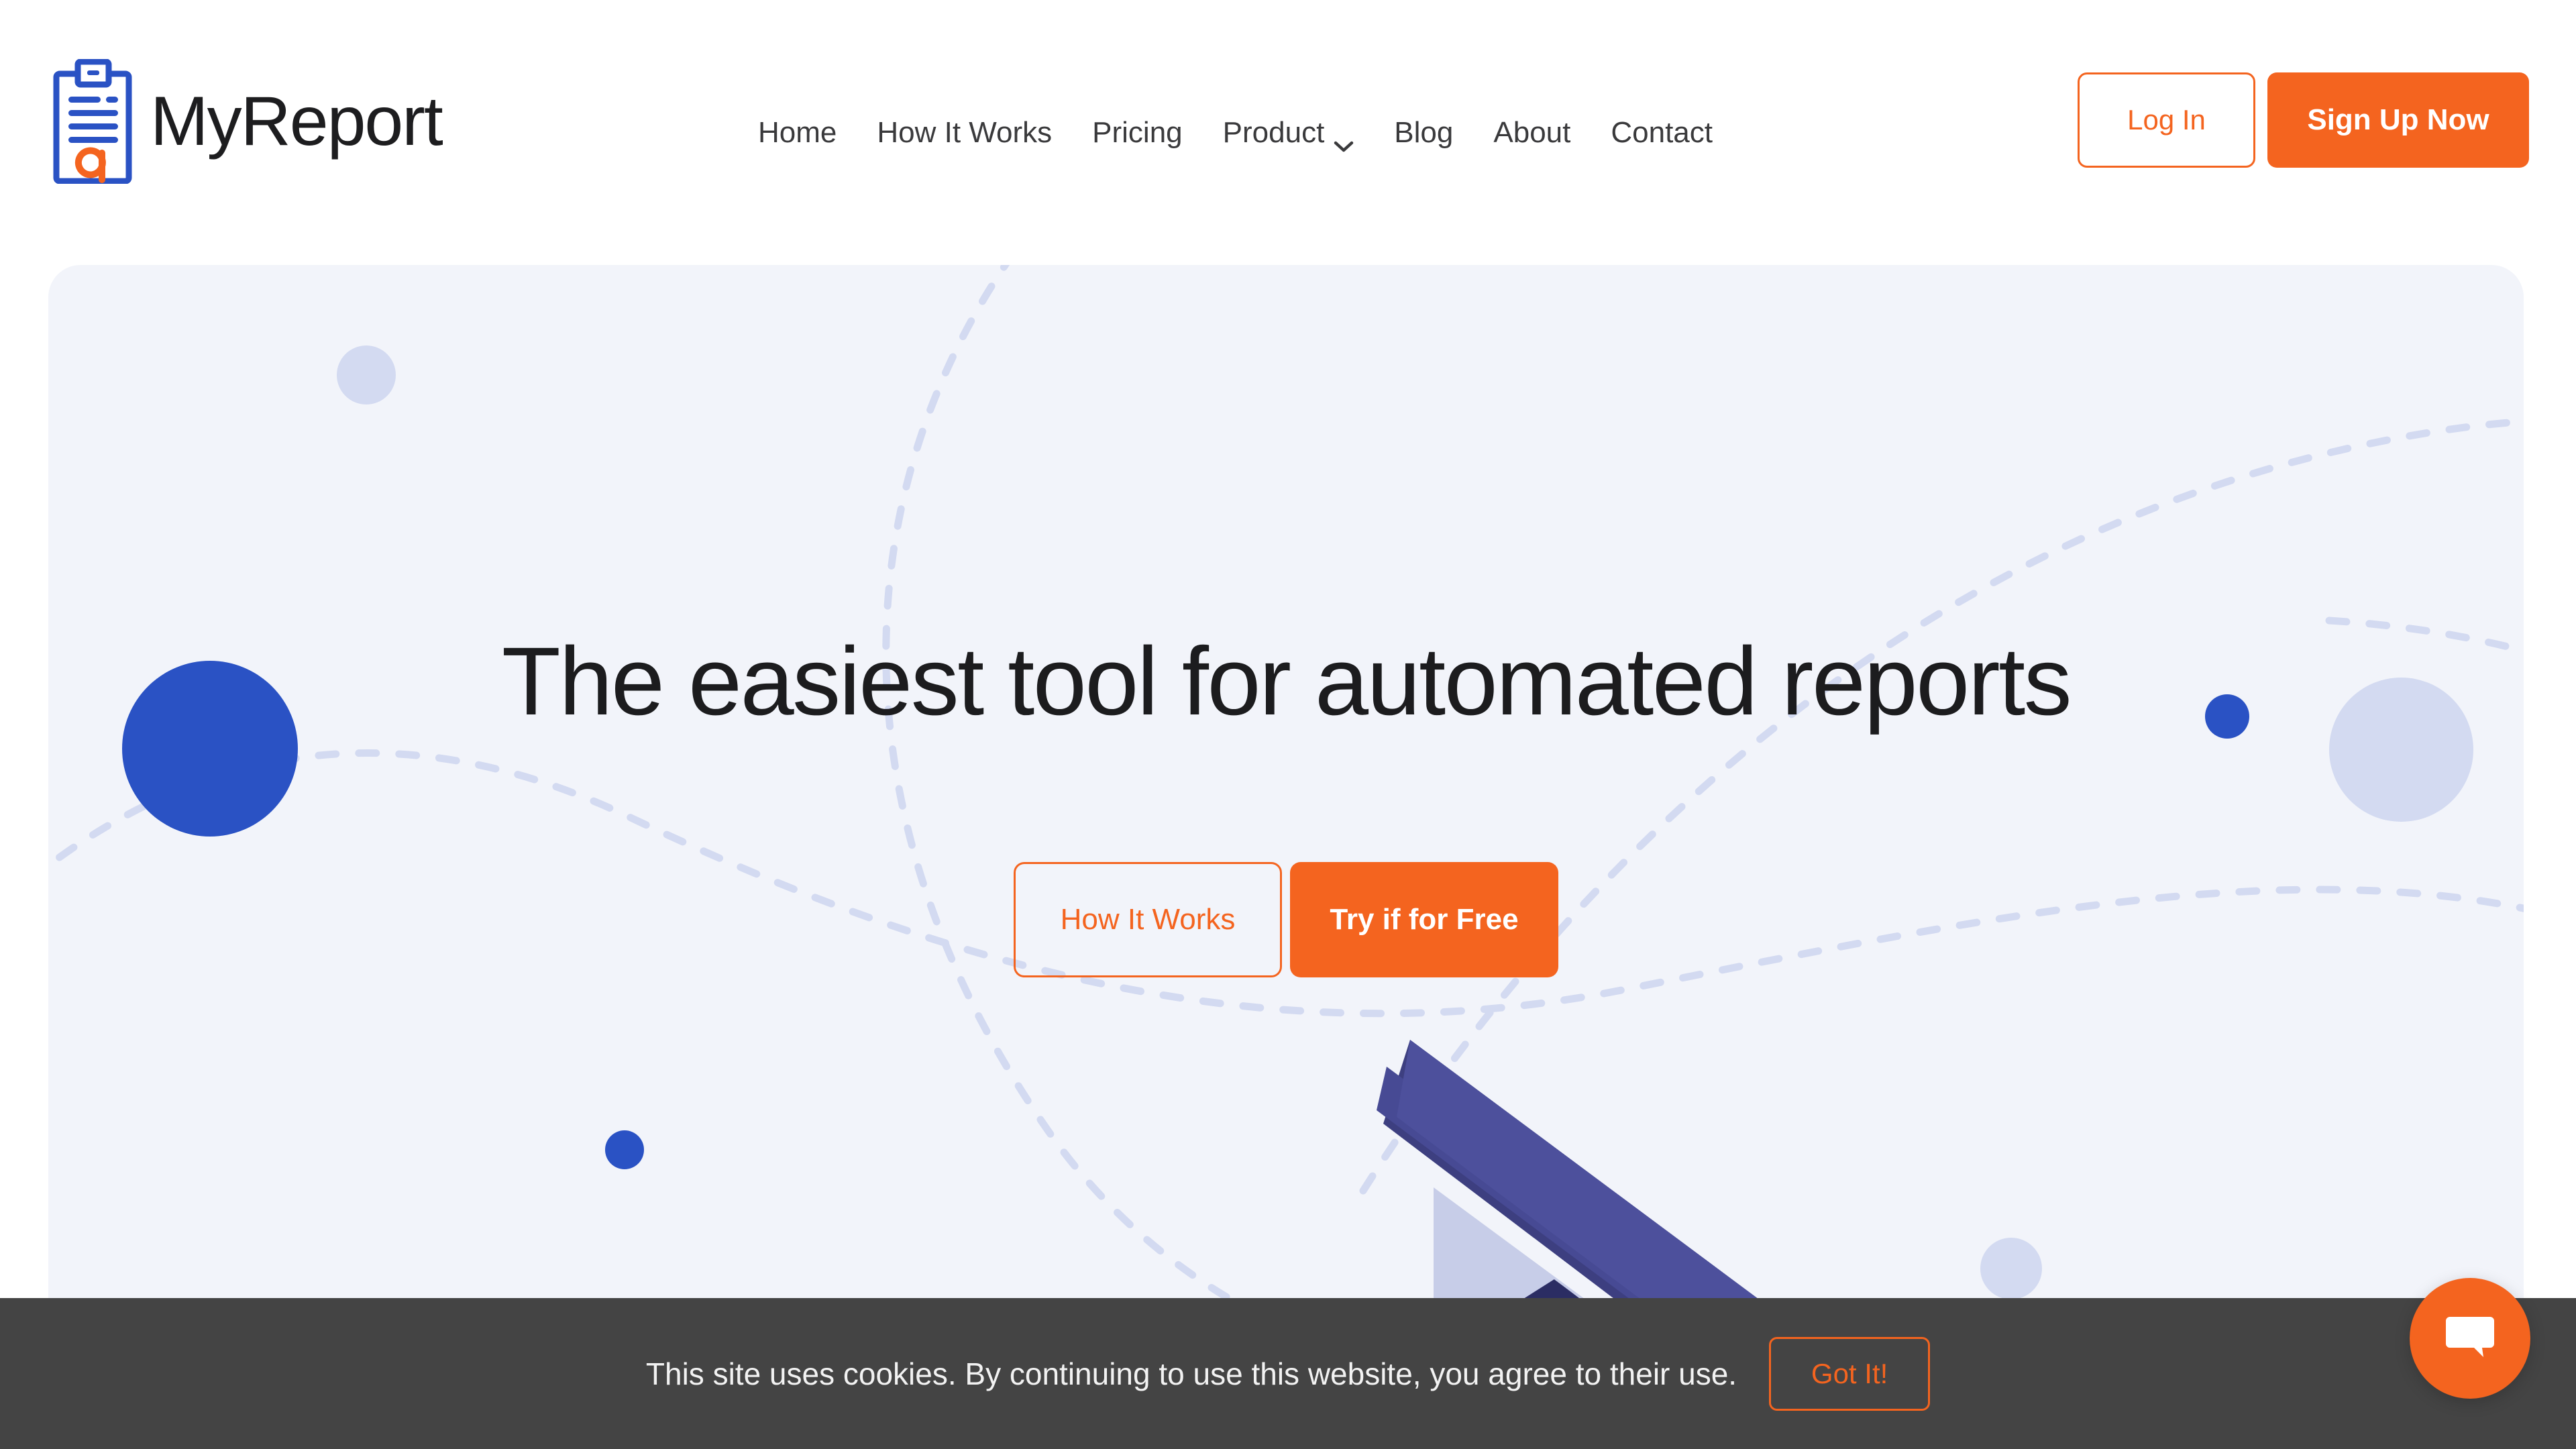 This screenshot has height=1449, width=2576. I want to click on nav-item-product: Product, so click(1289, 133).